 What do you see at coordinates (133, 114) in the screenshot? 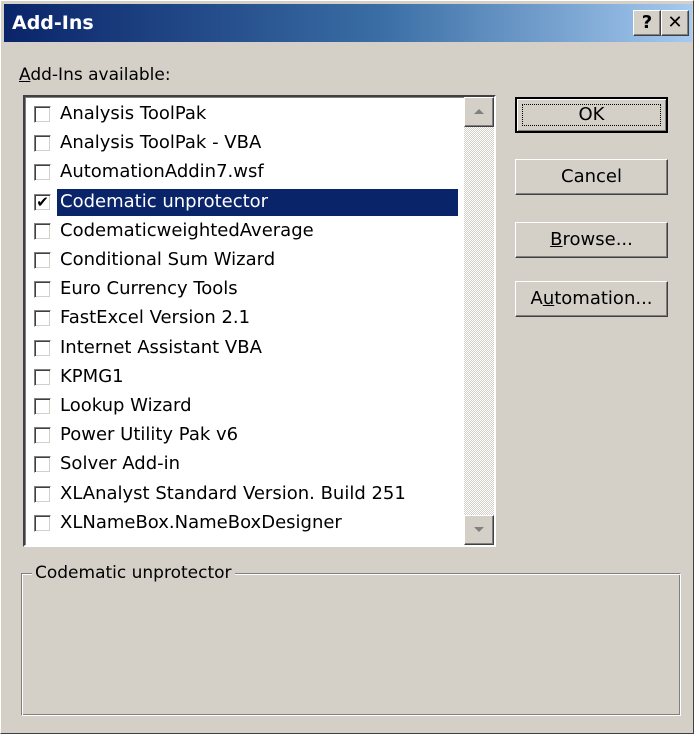
I see `list-item-label: Analysis ToolPak` at bounding box center [133, 114].